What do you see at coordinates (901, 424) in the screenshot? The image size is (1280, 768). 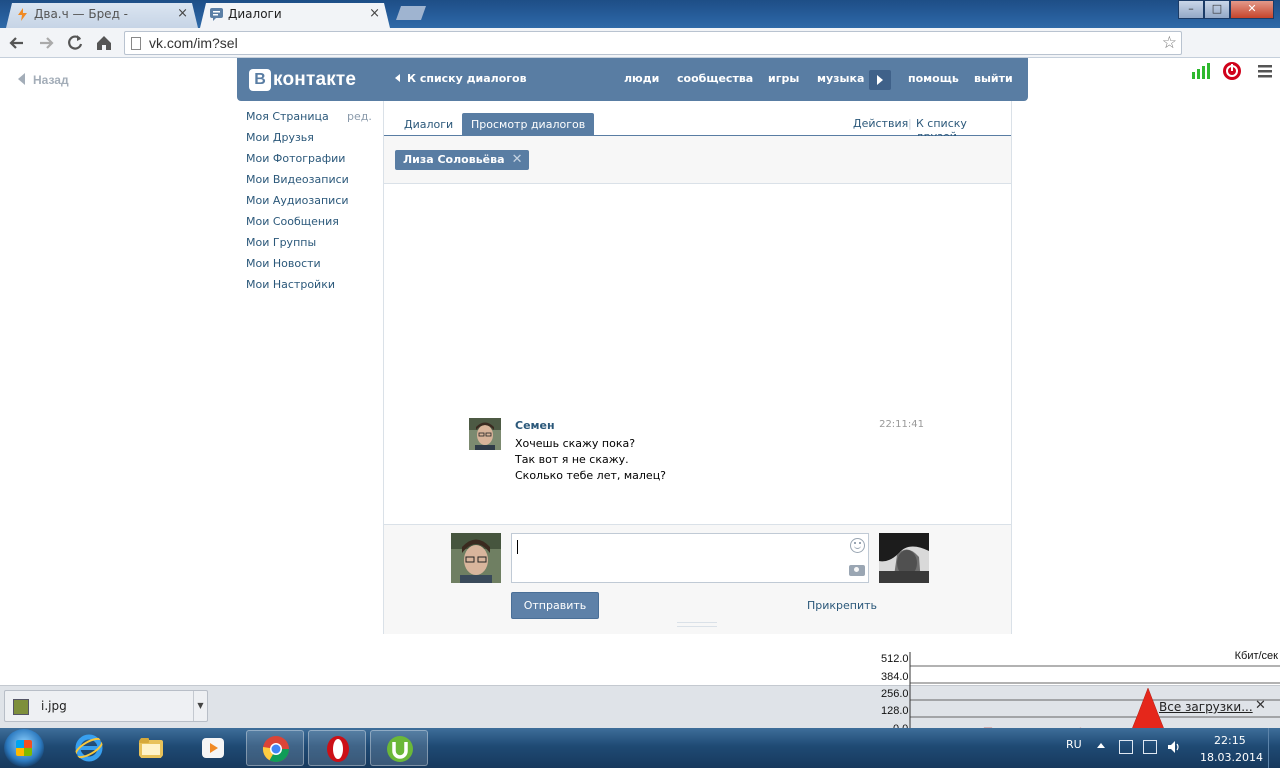 I see `message-time: 22:11:41` at bounding box center [901, 424].